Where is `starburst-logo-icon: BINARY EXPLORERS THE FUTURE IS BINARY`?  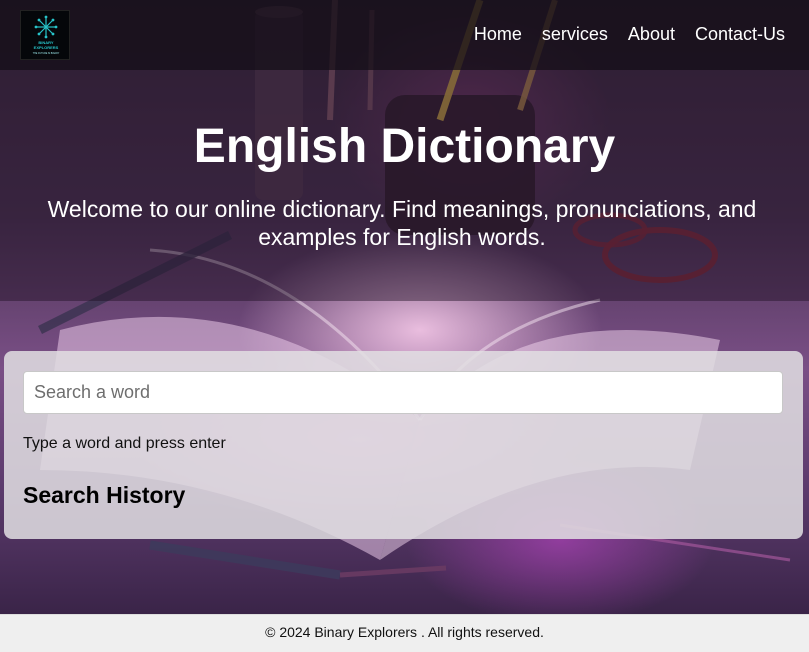 starburst-logo-icon: BINARY EXPLORERS THE FUTURE IS BINARY is located at coordinates (46, 35).